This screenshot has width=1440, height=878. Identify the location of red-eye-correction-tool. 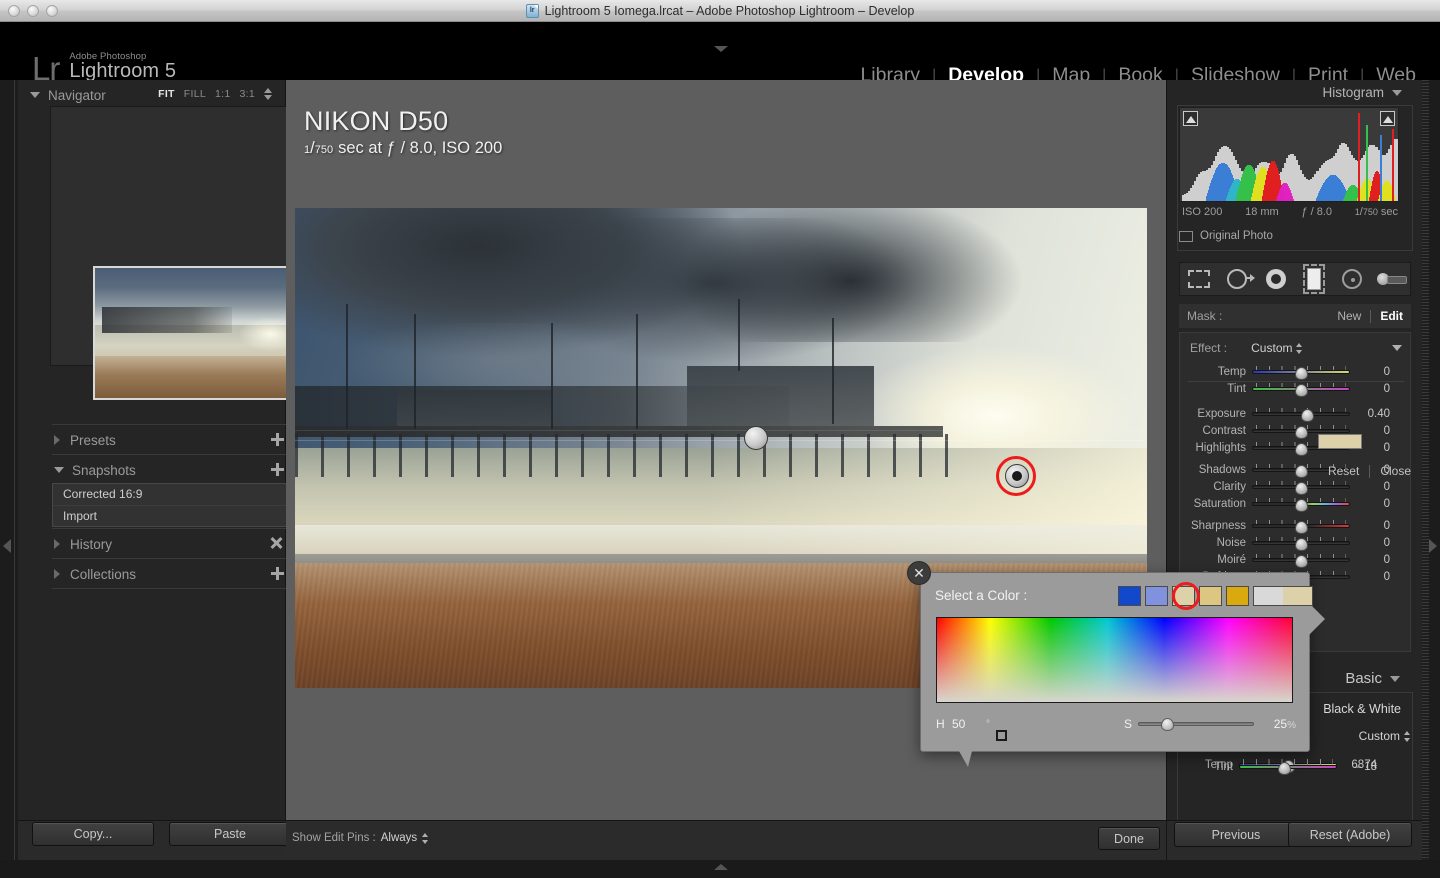
(1276, 279).